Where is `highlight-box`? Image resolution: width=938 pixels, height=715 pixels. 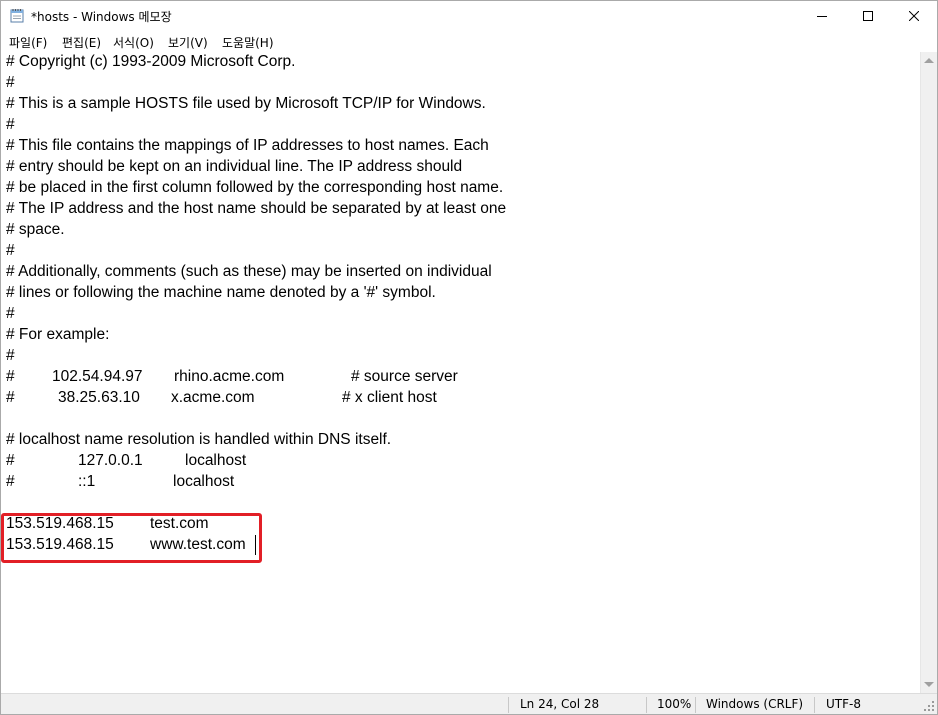
highlight-box is located at coordinates (131, 538).